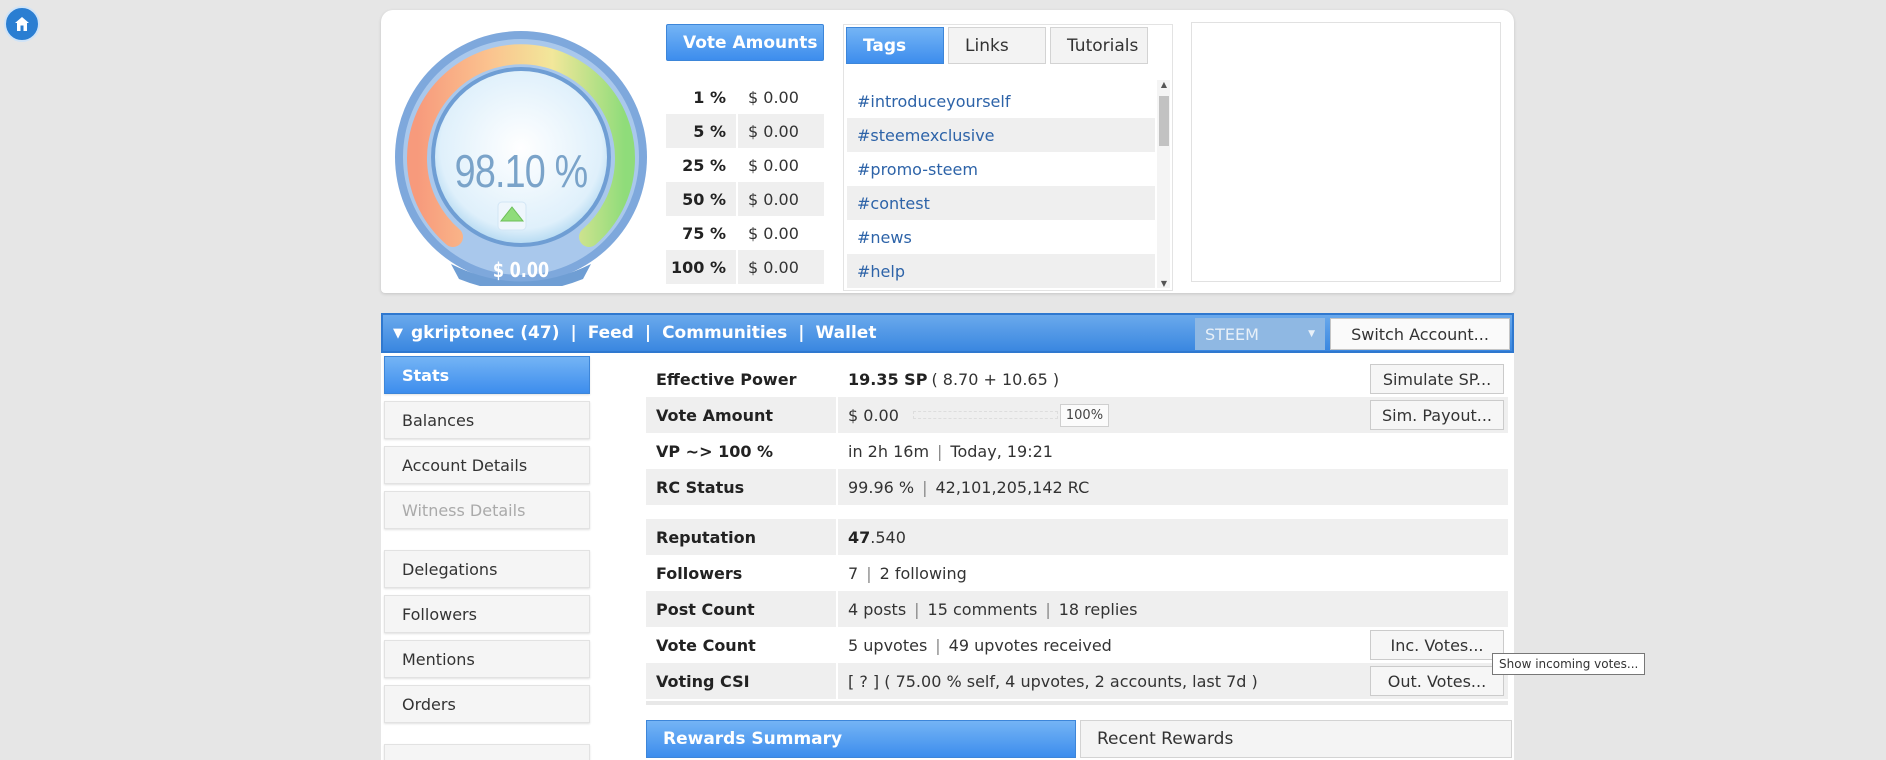 This screenshot has width=1886, height=760. I want to click on scroll-up-icon: ▲, so click(1164, 84).